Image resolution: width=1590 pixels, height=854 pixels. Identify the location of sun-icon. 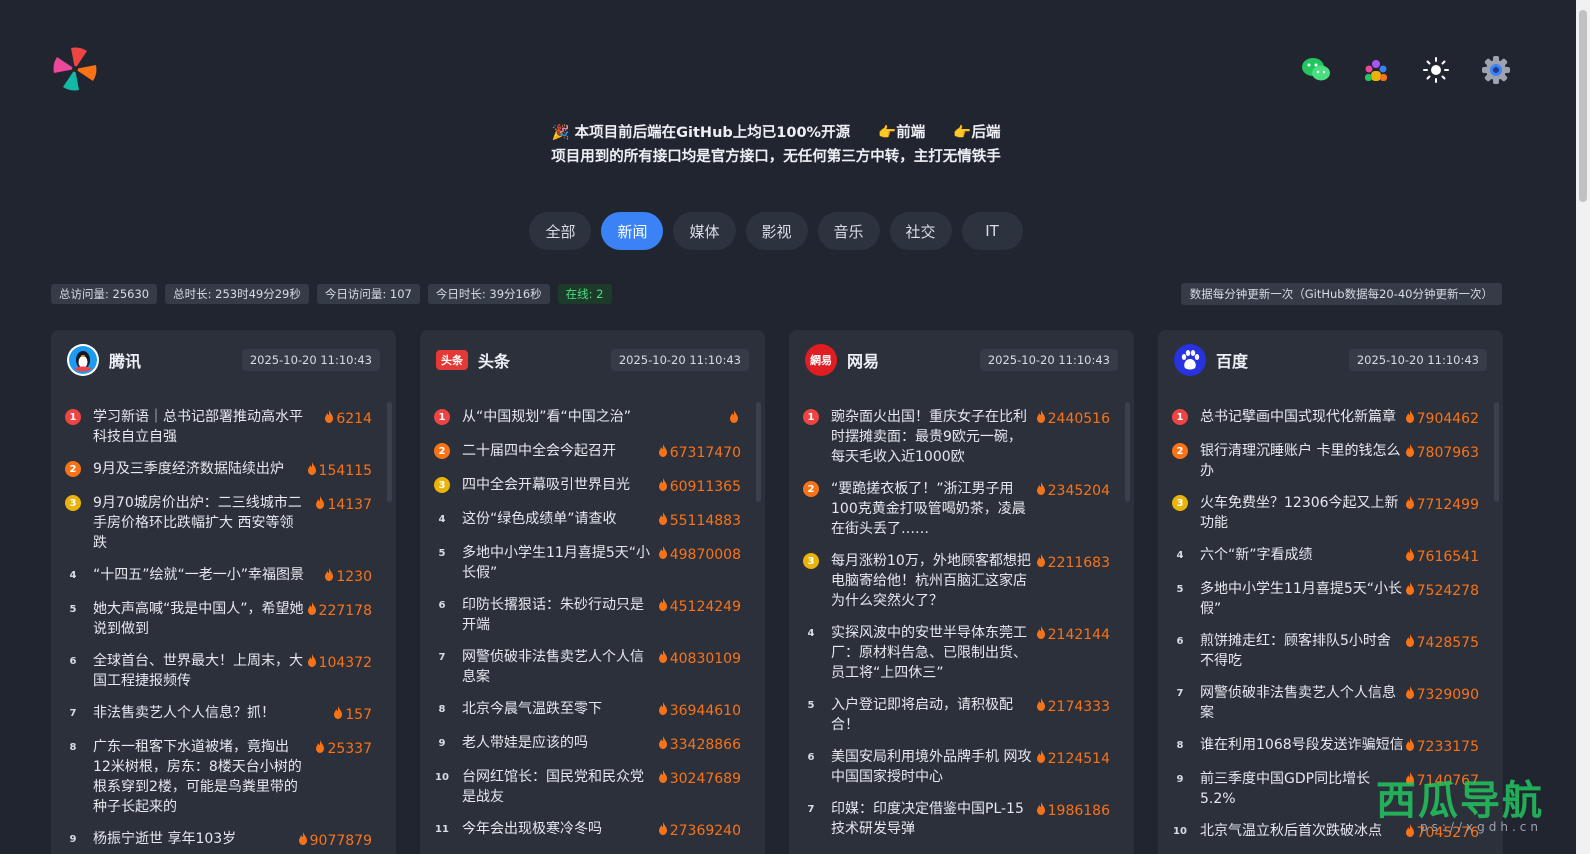
(1436, 70).